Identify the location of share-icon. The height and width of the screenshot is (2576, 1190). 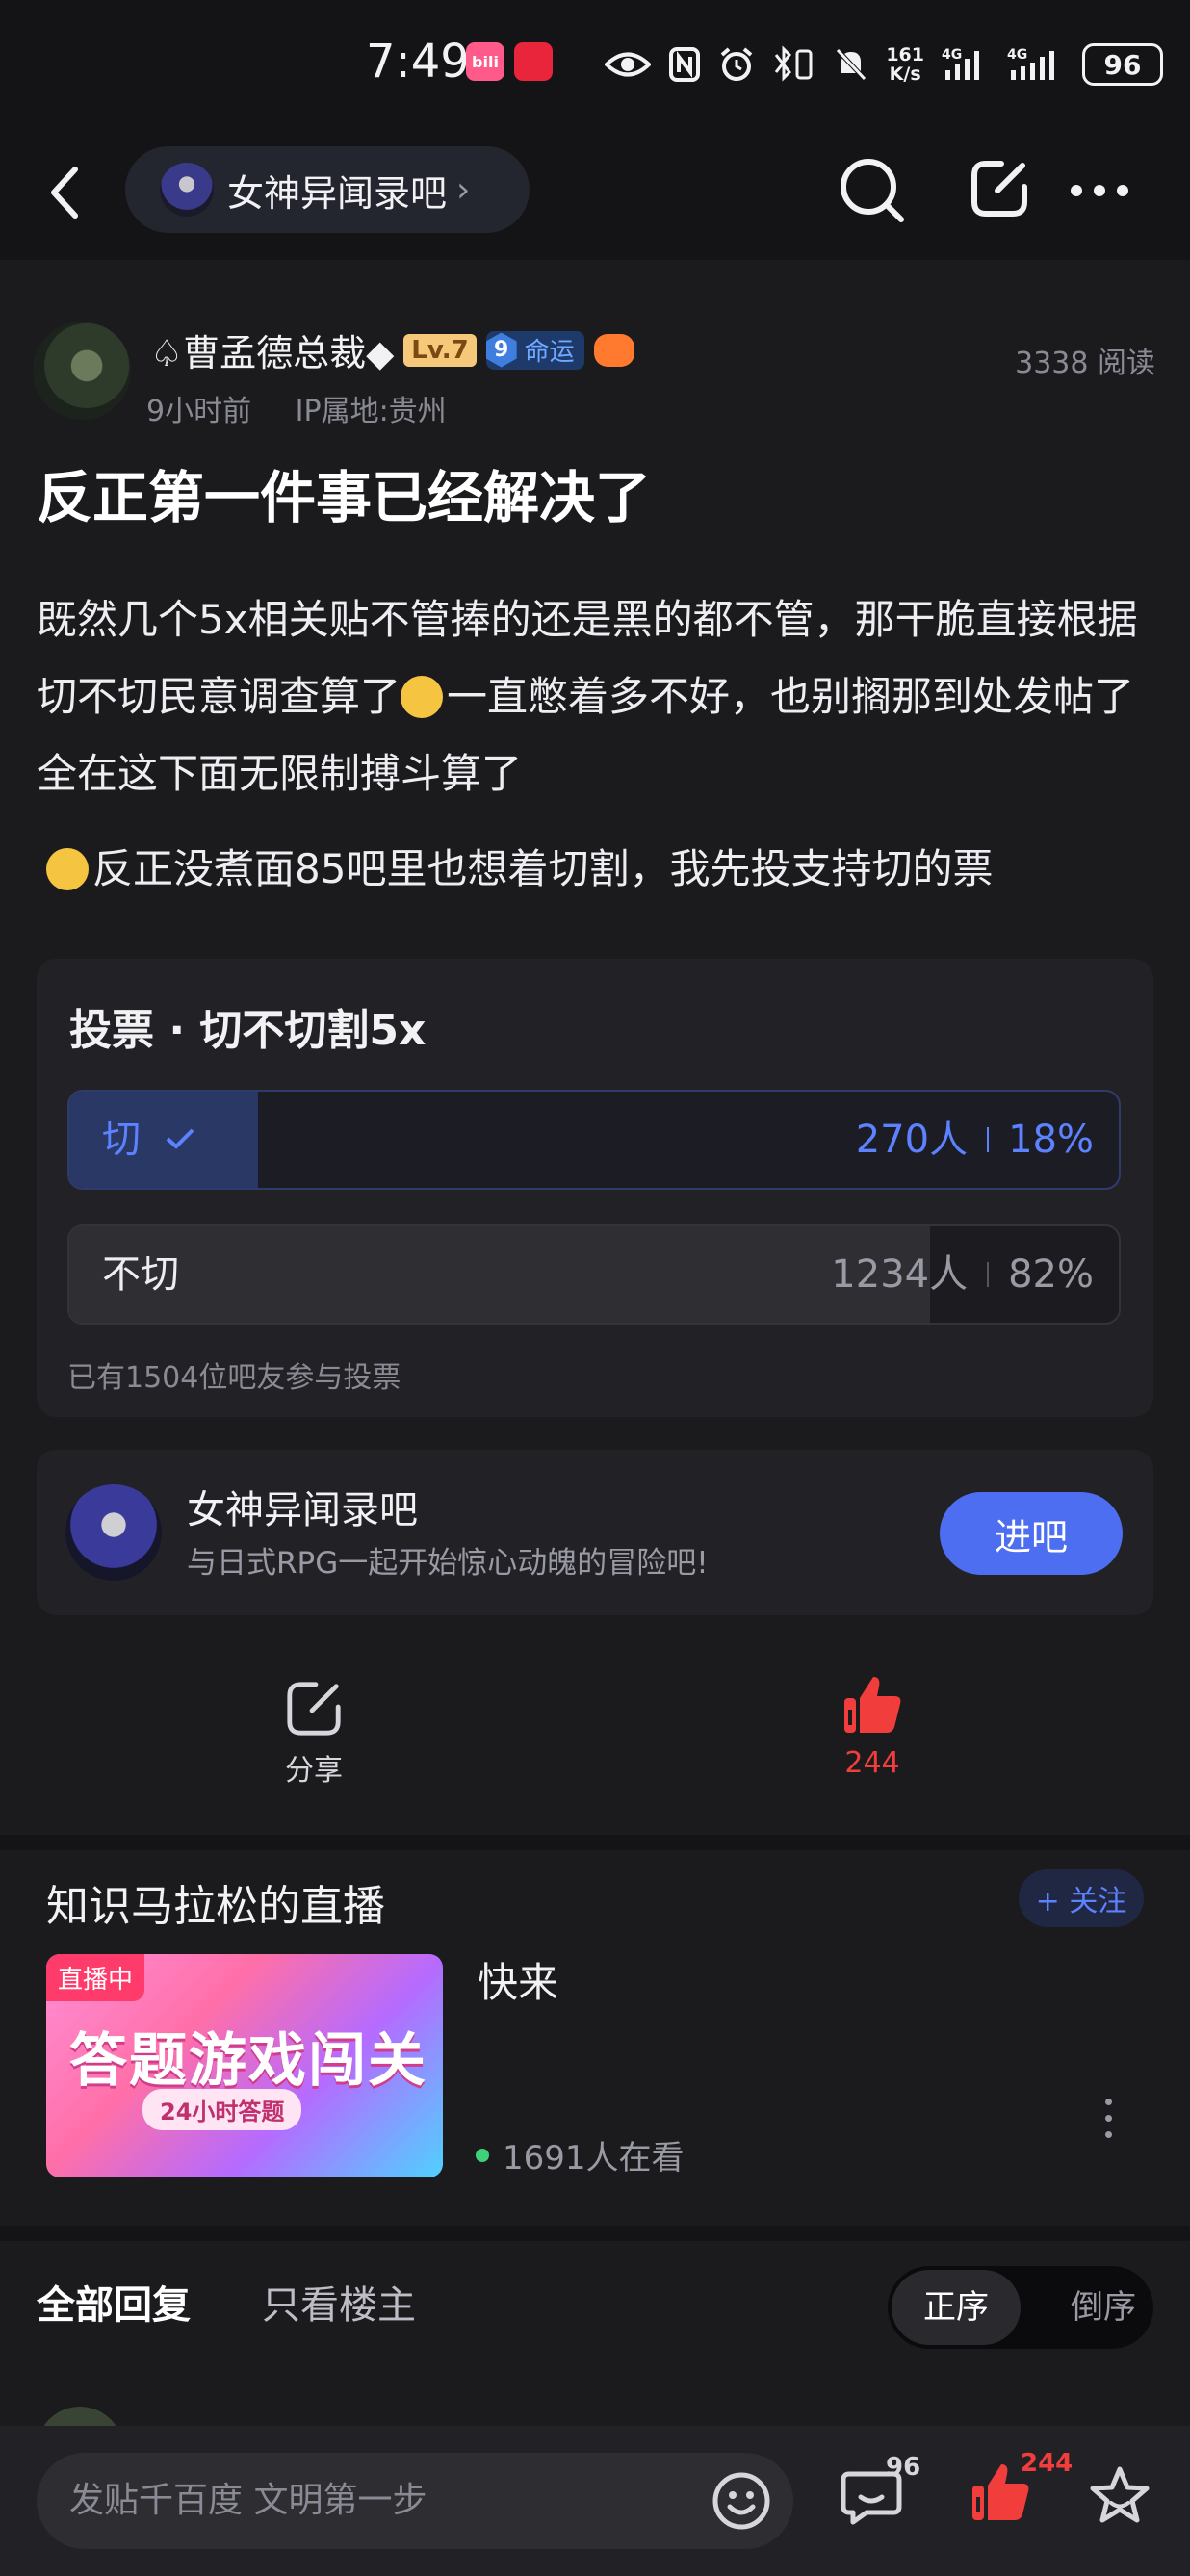
(314, 1709).